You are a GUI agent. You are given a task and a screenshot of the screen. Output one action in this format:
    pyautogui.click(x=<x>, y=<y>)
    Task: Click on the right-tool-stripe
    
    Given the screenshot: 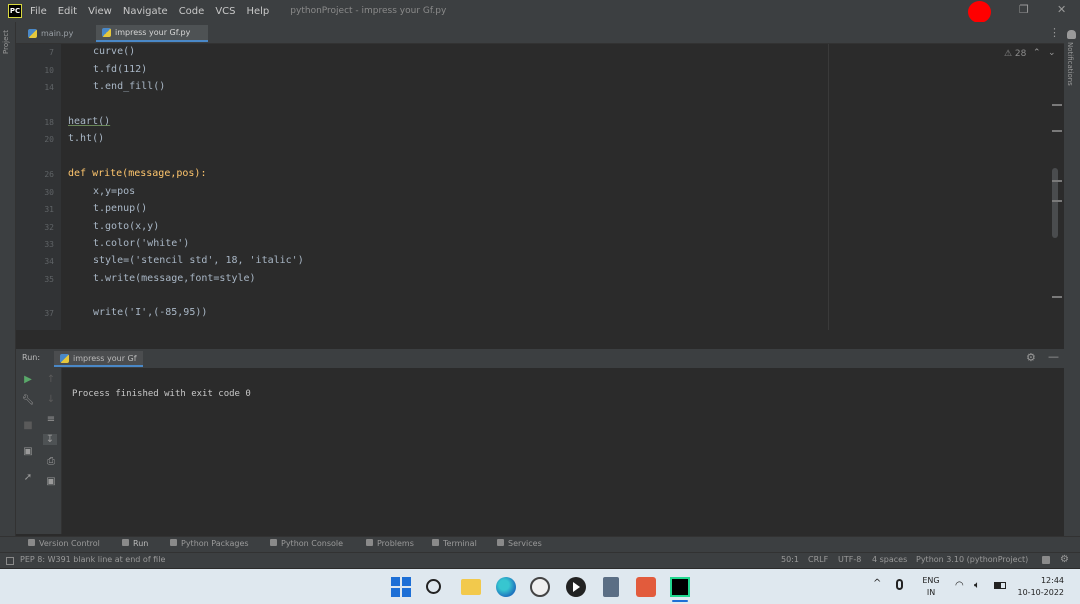 What is the action you would take?
    pyautogui.click(x=1072, y=281)
    